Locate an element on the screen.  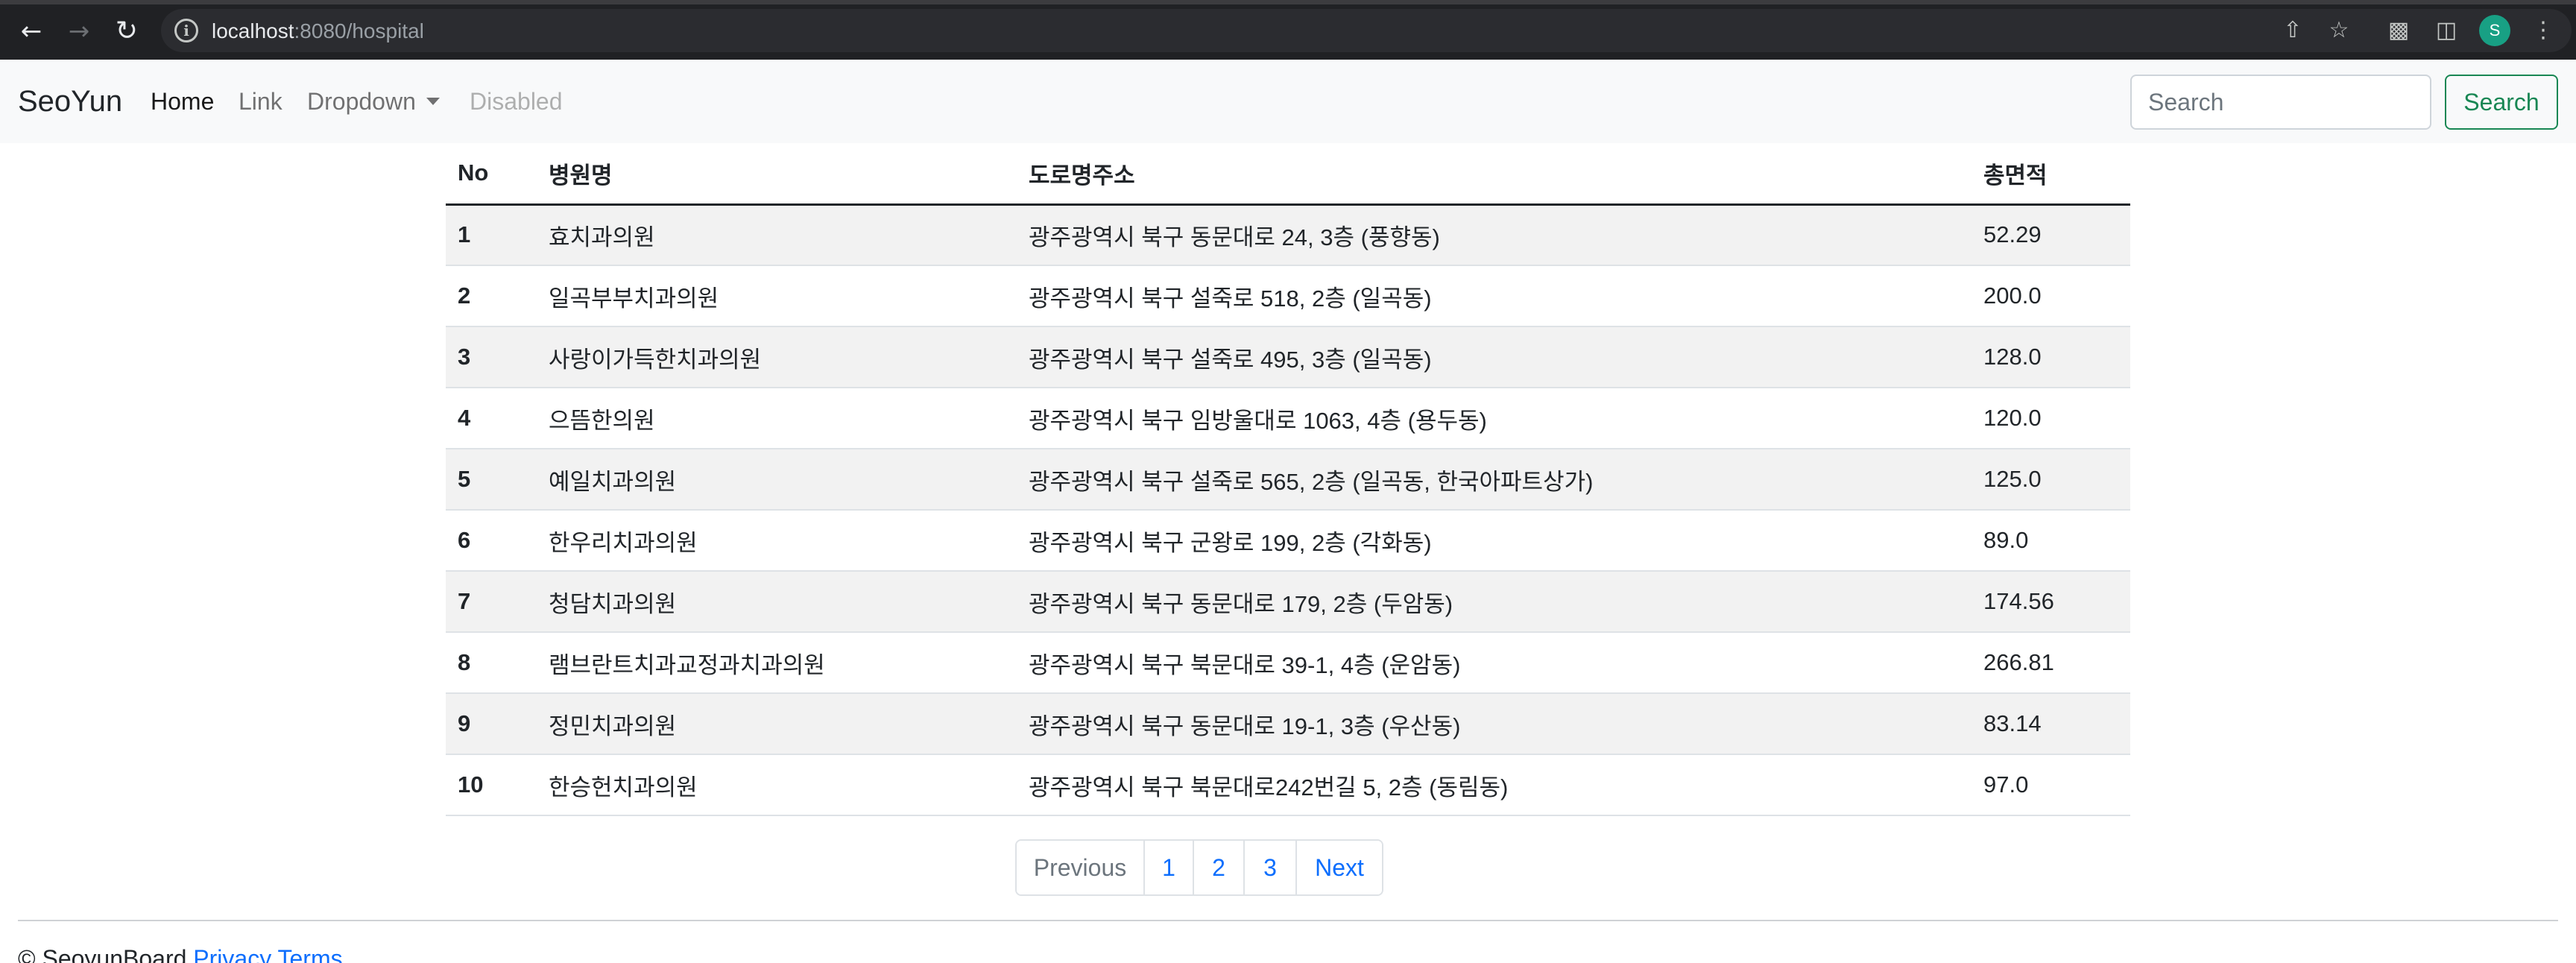
header-road-address: 도로명주소 is located at coordinates (1494, 174).